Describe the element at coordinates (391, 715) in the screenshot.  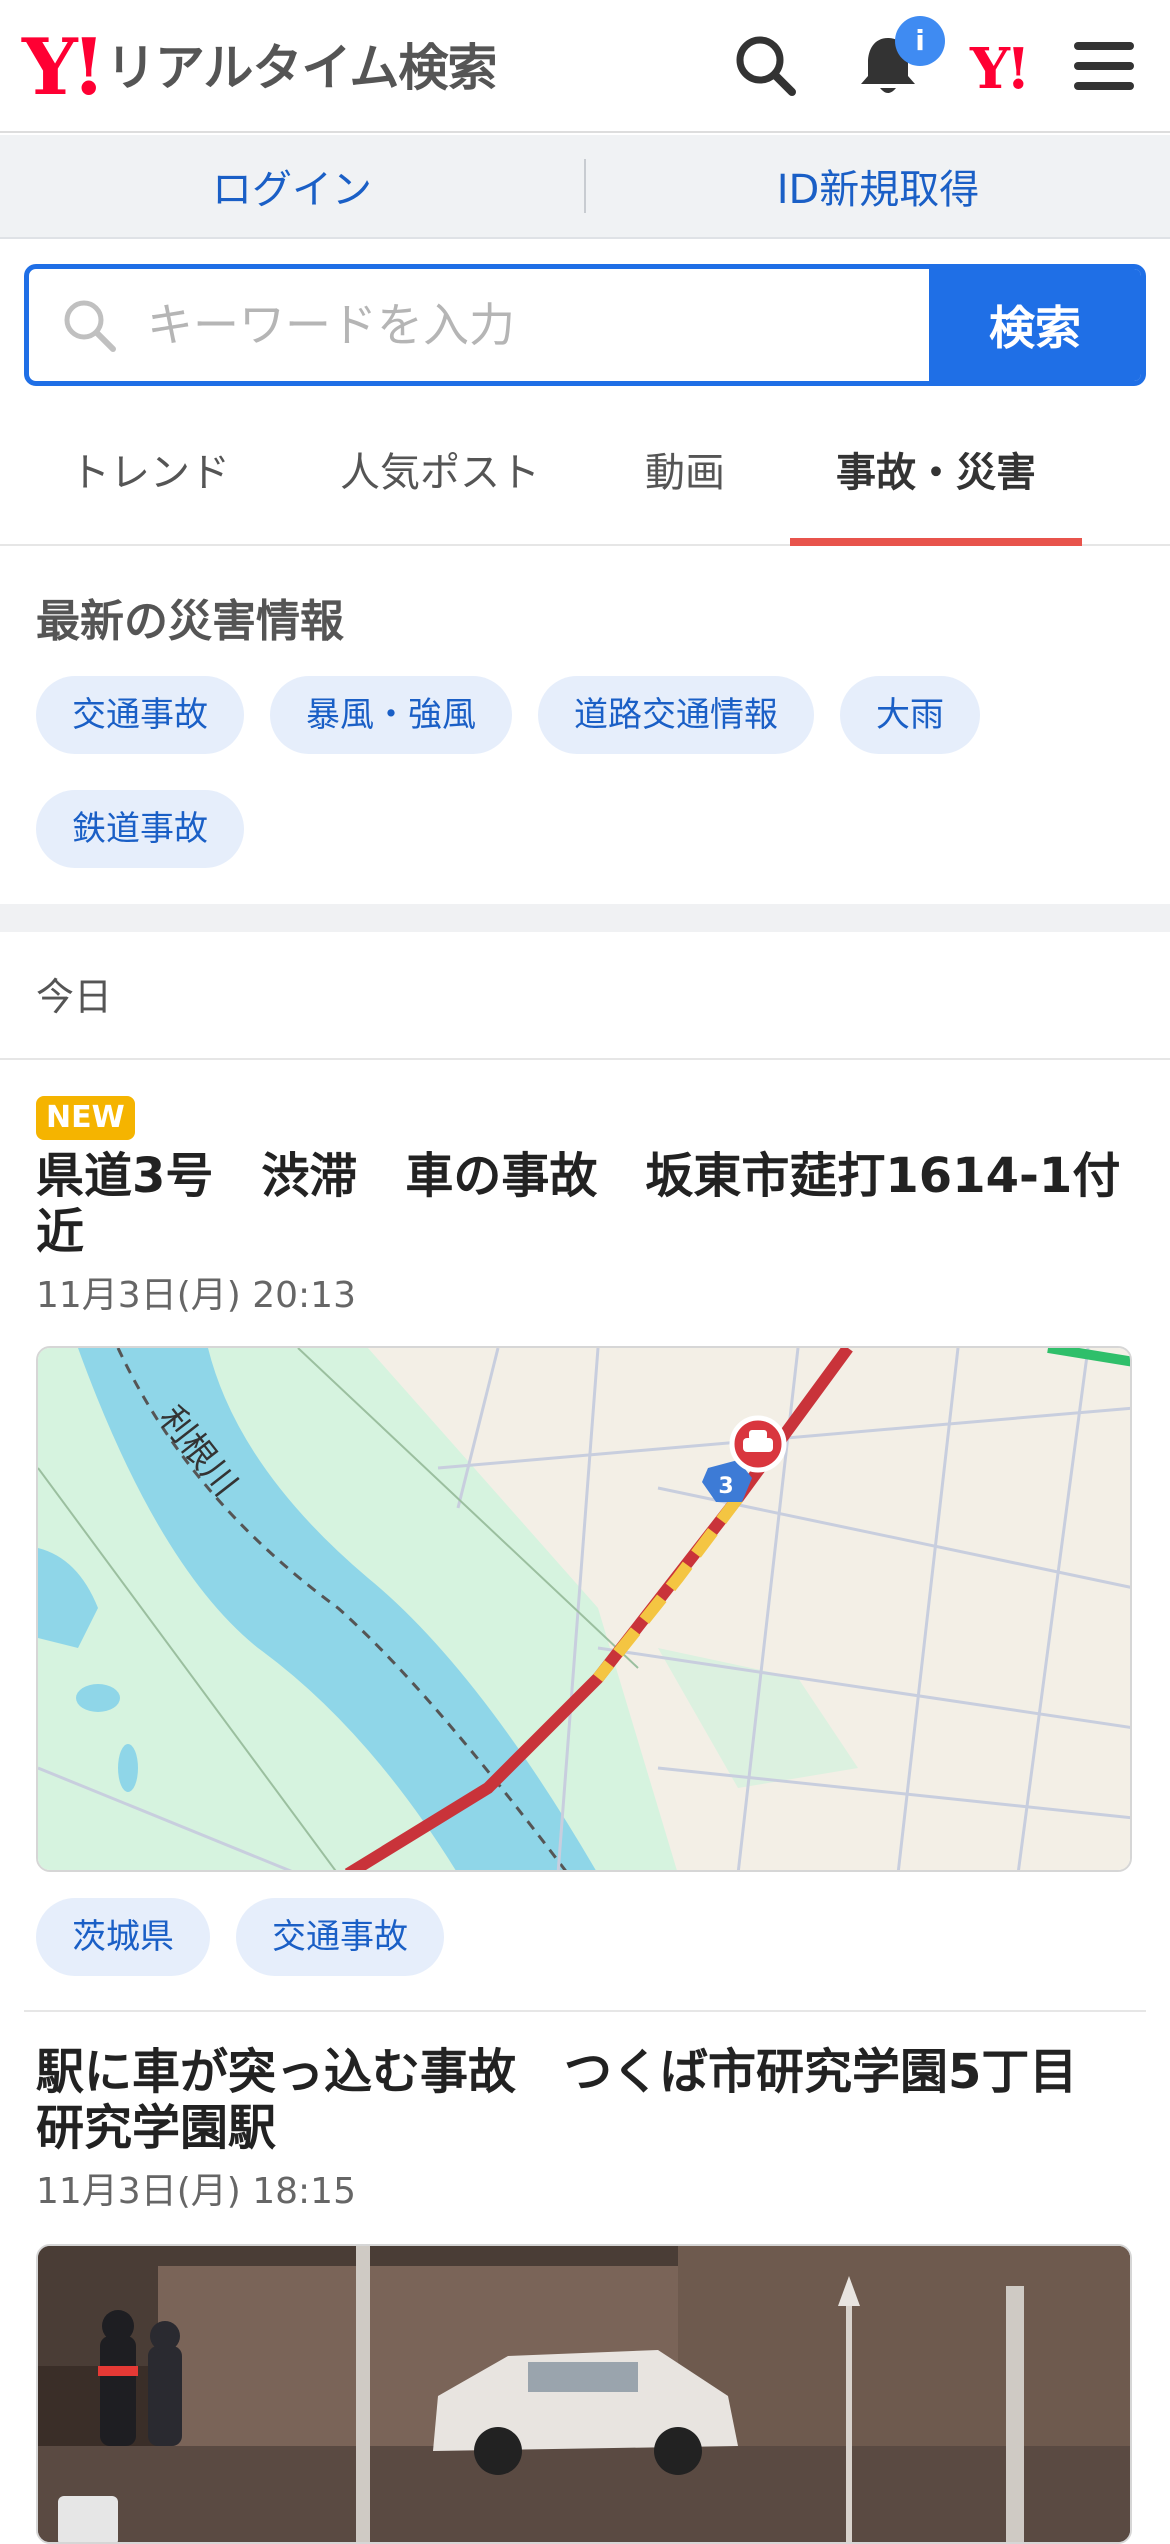
I see `chip-storm: 暴風・強風` at that location.